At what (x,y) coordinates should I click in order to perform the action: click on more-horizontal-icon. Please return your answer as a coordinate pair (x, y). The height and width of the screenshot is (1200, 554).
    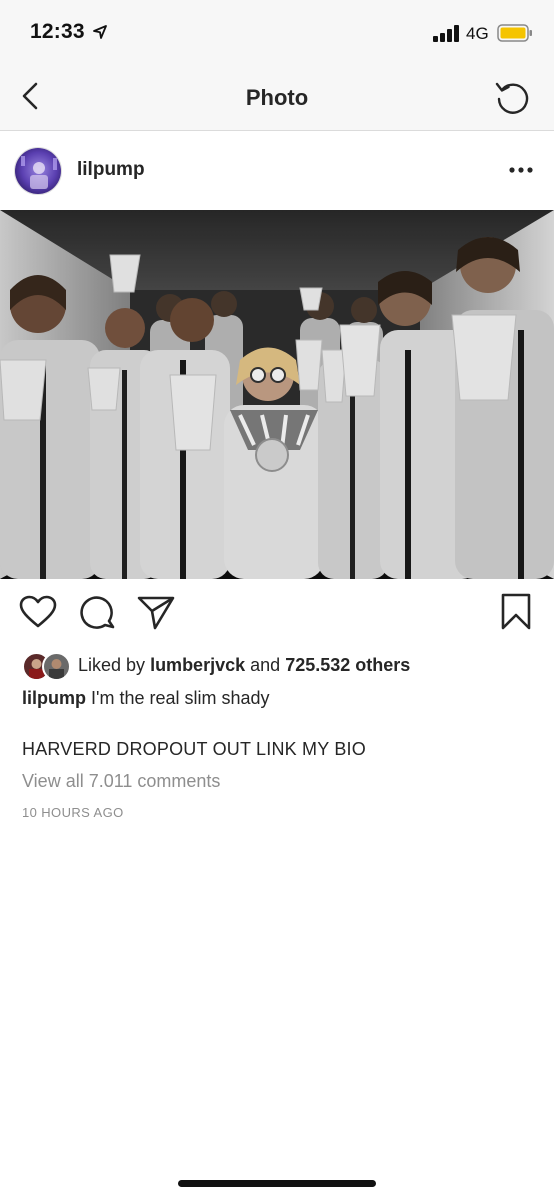
    Looking at the image, I should click on (521, 170).